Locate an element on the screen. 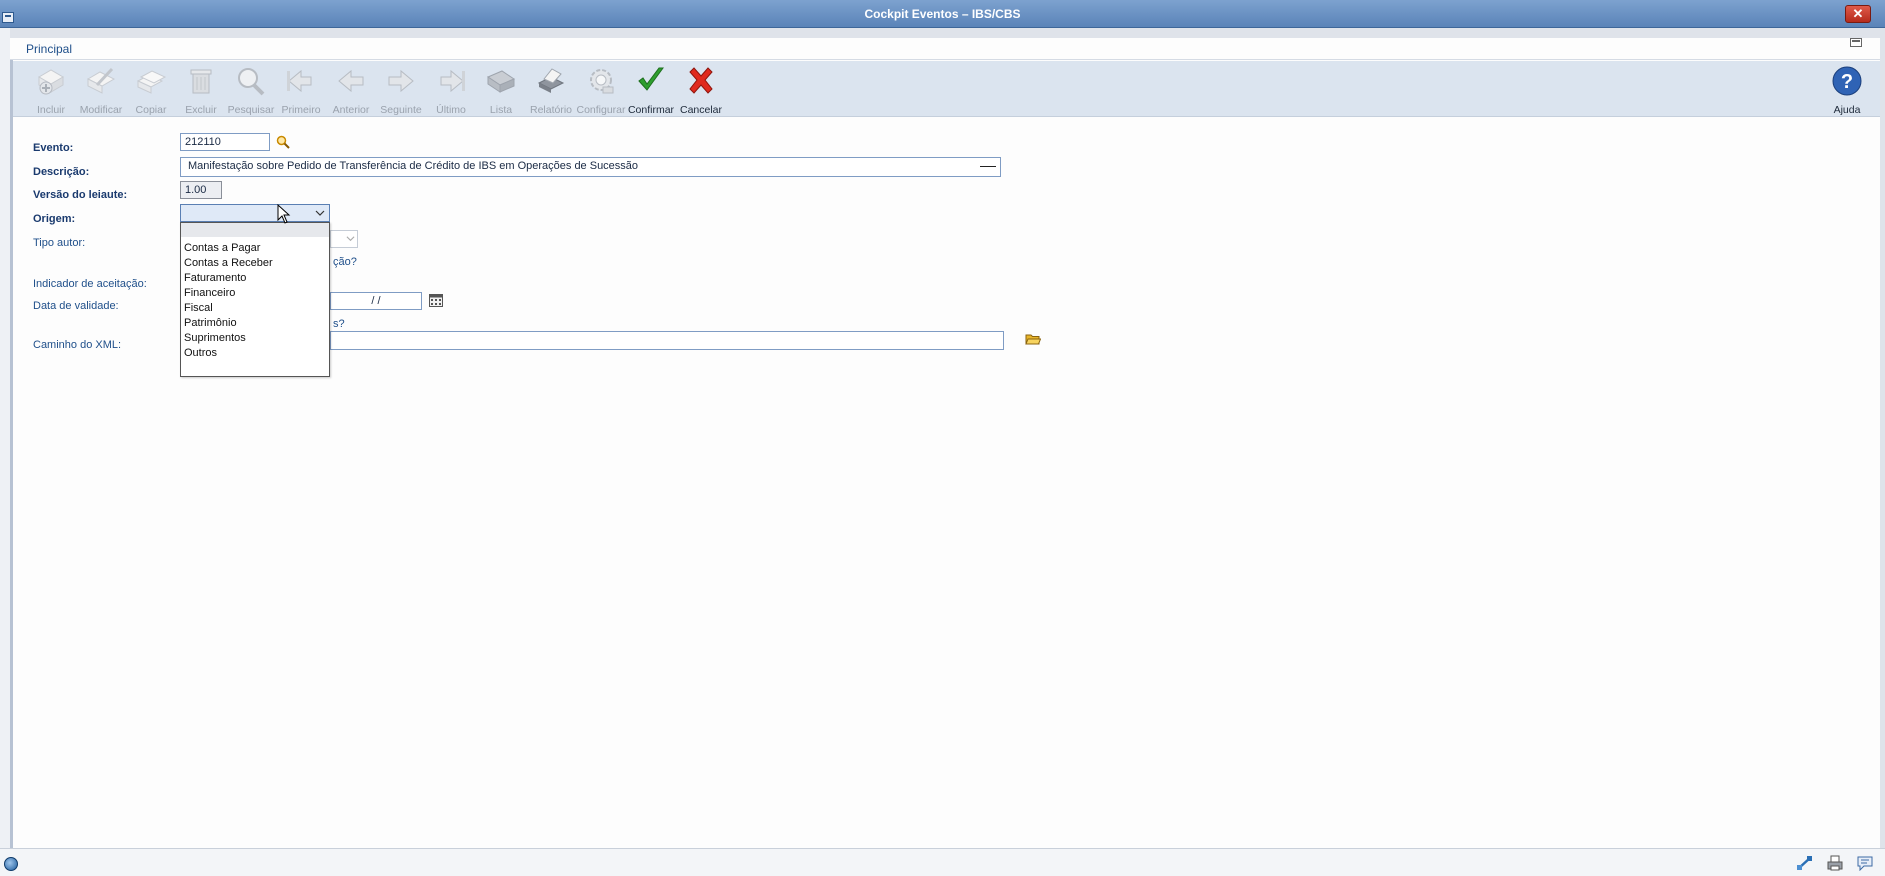  list-book-icon is located at coordinates (501, 81).